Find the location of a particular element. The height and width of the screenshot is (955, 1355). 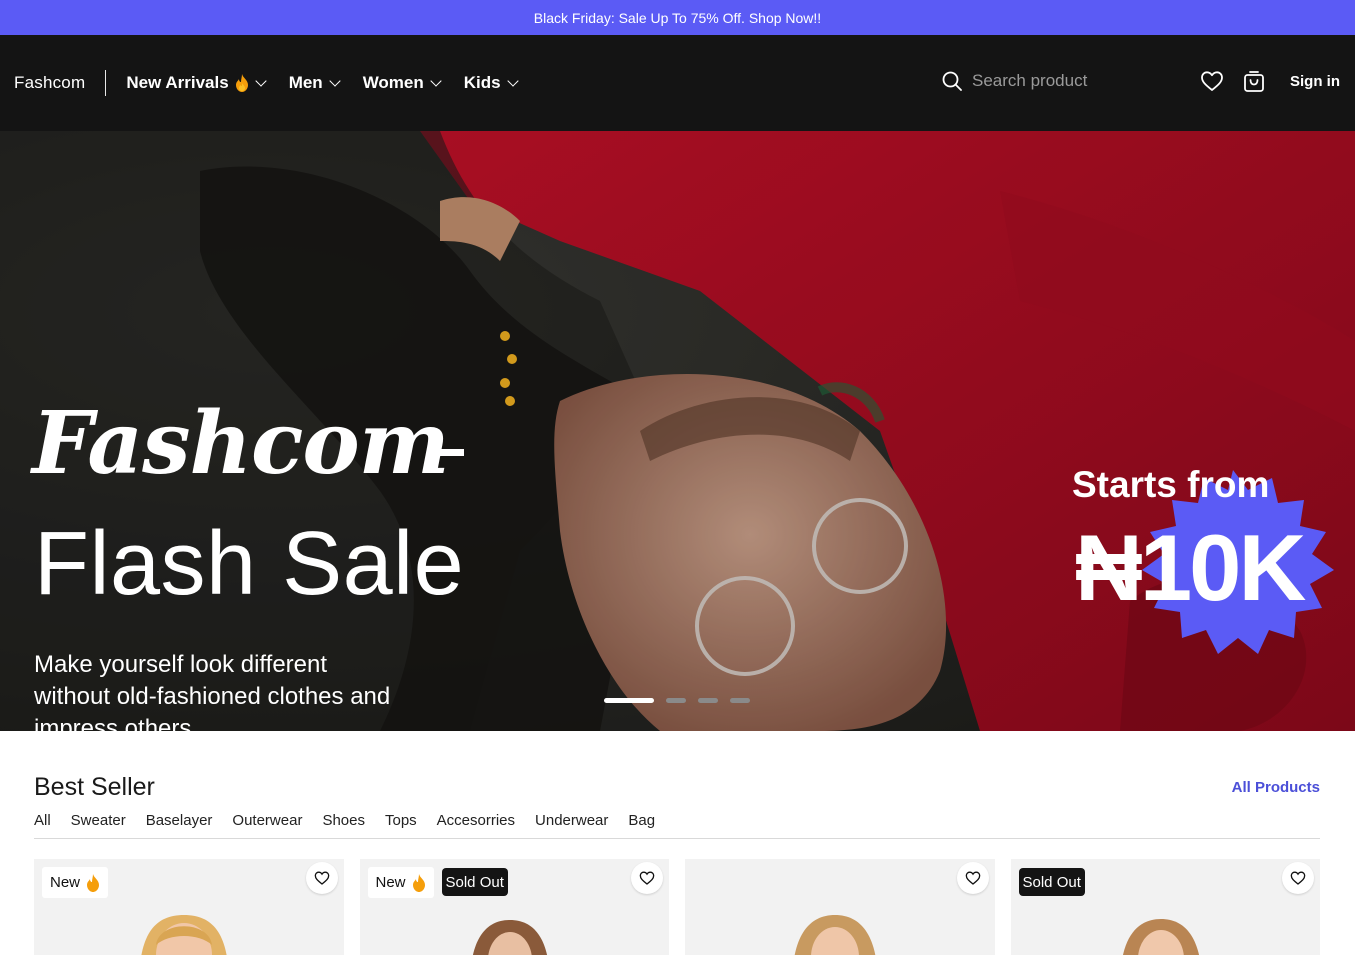

menu-item-label: New Arrivals is located at coordinates (177, 82).